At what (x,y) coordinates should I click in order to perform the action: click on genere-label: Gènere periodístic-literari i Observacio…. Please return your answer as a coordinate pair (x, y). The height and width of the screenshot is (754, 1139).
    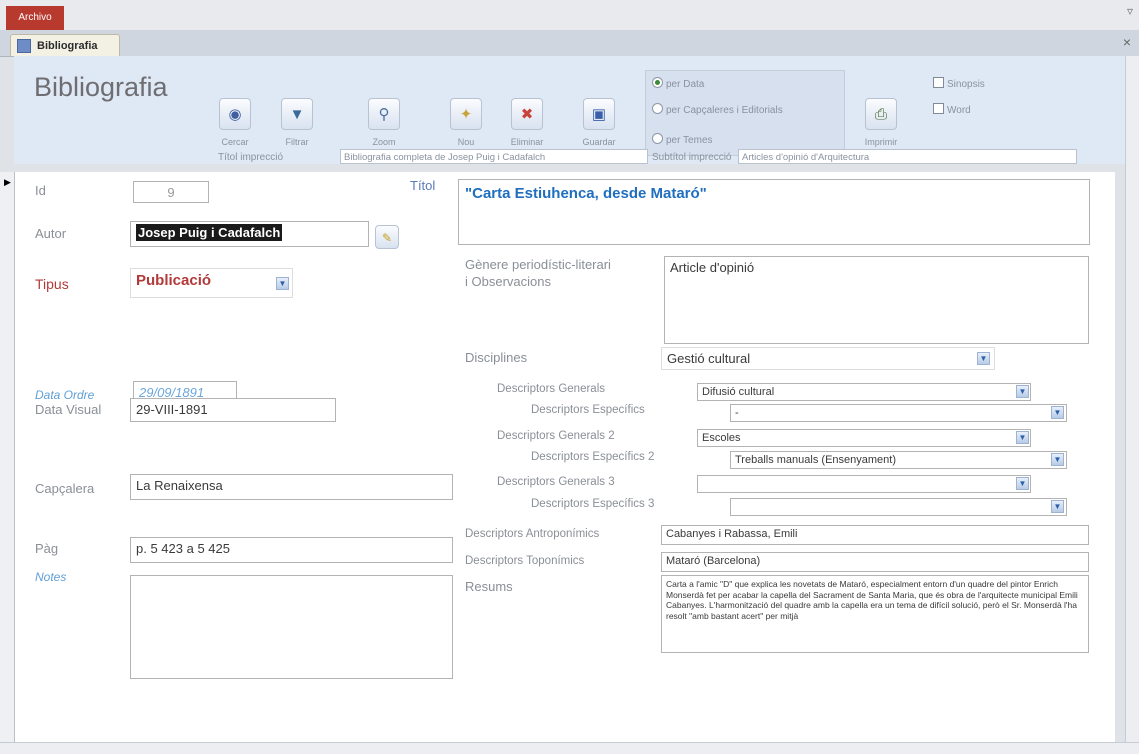
    Looking at the image, I should click on (538, 273).